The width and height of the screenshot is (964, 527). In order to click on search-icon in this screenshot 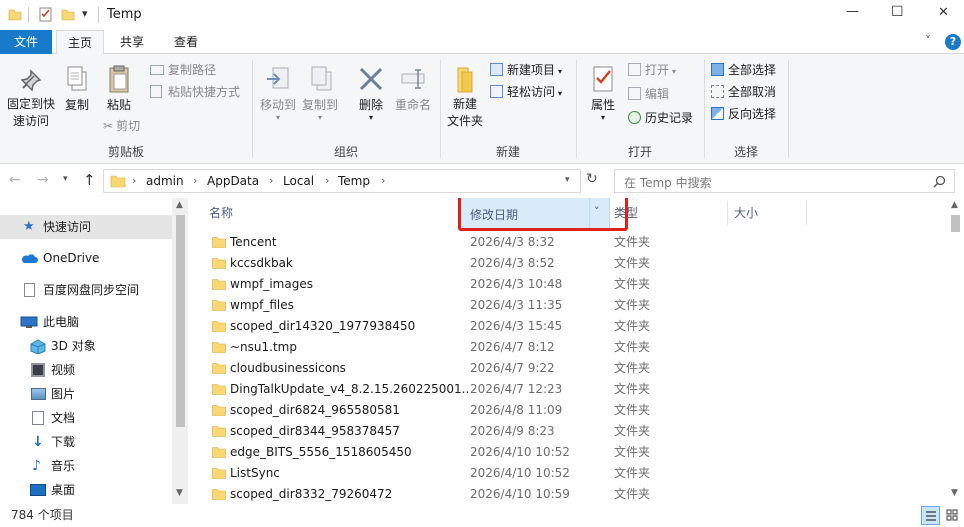, I will do `click(939, 181)`.